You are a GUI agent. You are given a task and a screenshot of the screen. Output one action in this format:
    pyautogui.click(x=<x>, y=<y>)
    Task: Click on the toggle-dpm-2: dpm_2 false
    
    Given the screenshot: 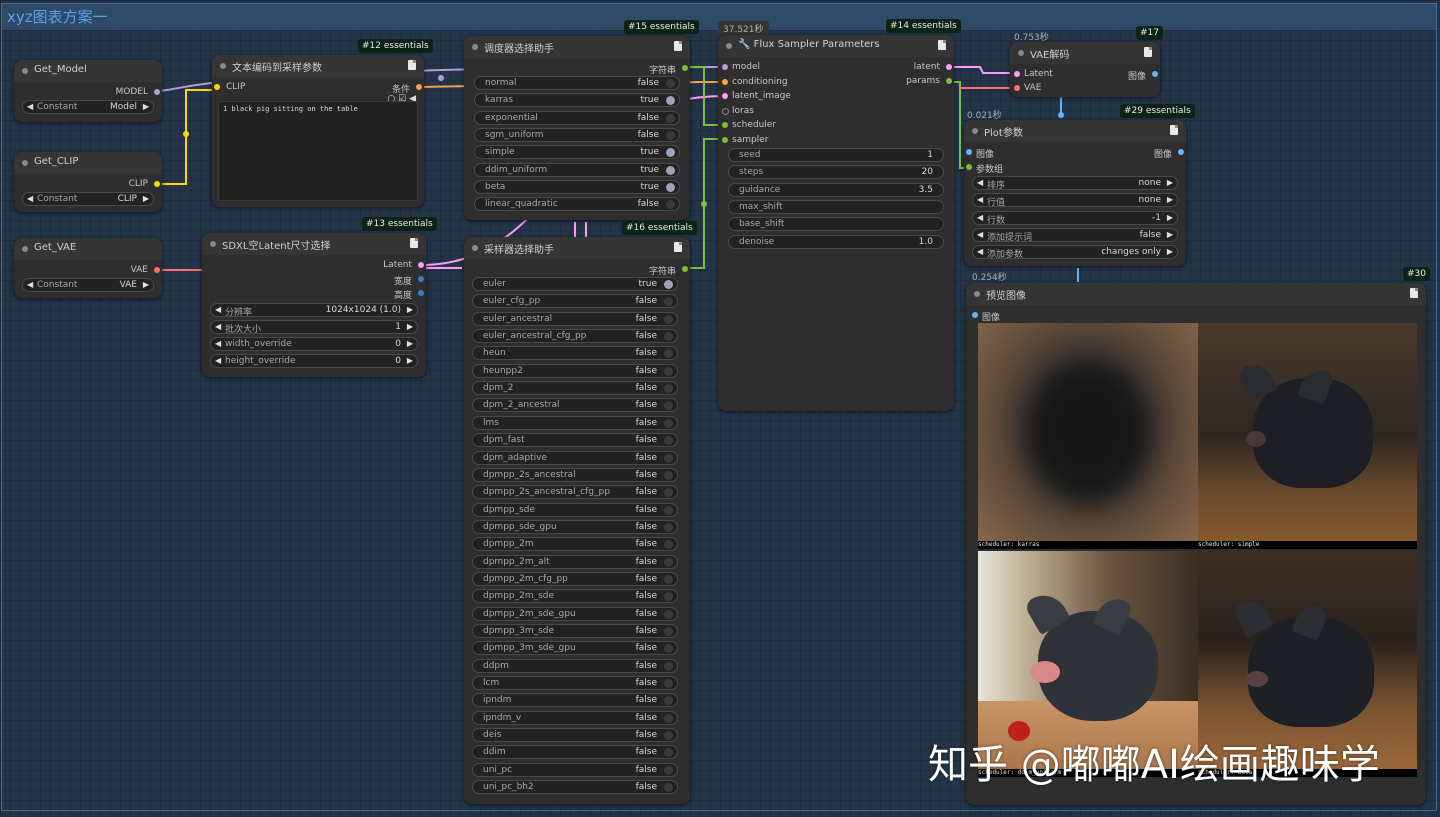 What is the action you would take?
    pyautogui.click(x=575, y=388)
    